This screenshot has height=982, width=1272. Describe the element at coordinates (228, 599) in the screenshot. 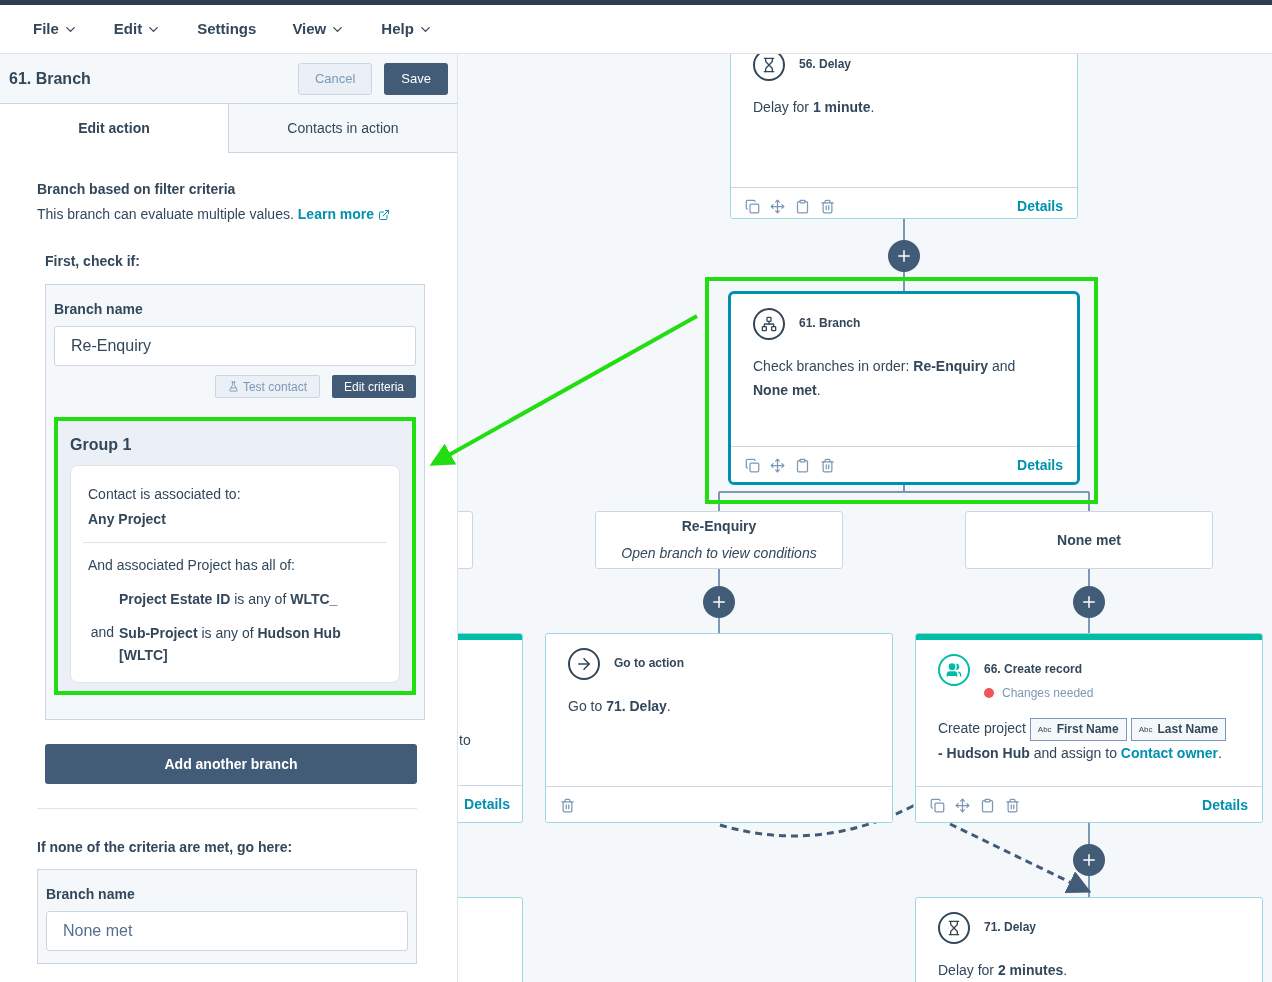

I see `condition-text: Project Estate ID is any of WLTC_` at that location.